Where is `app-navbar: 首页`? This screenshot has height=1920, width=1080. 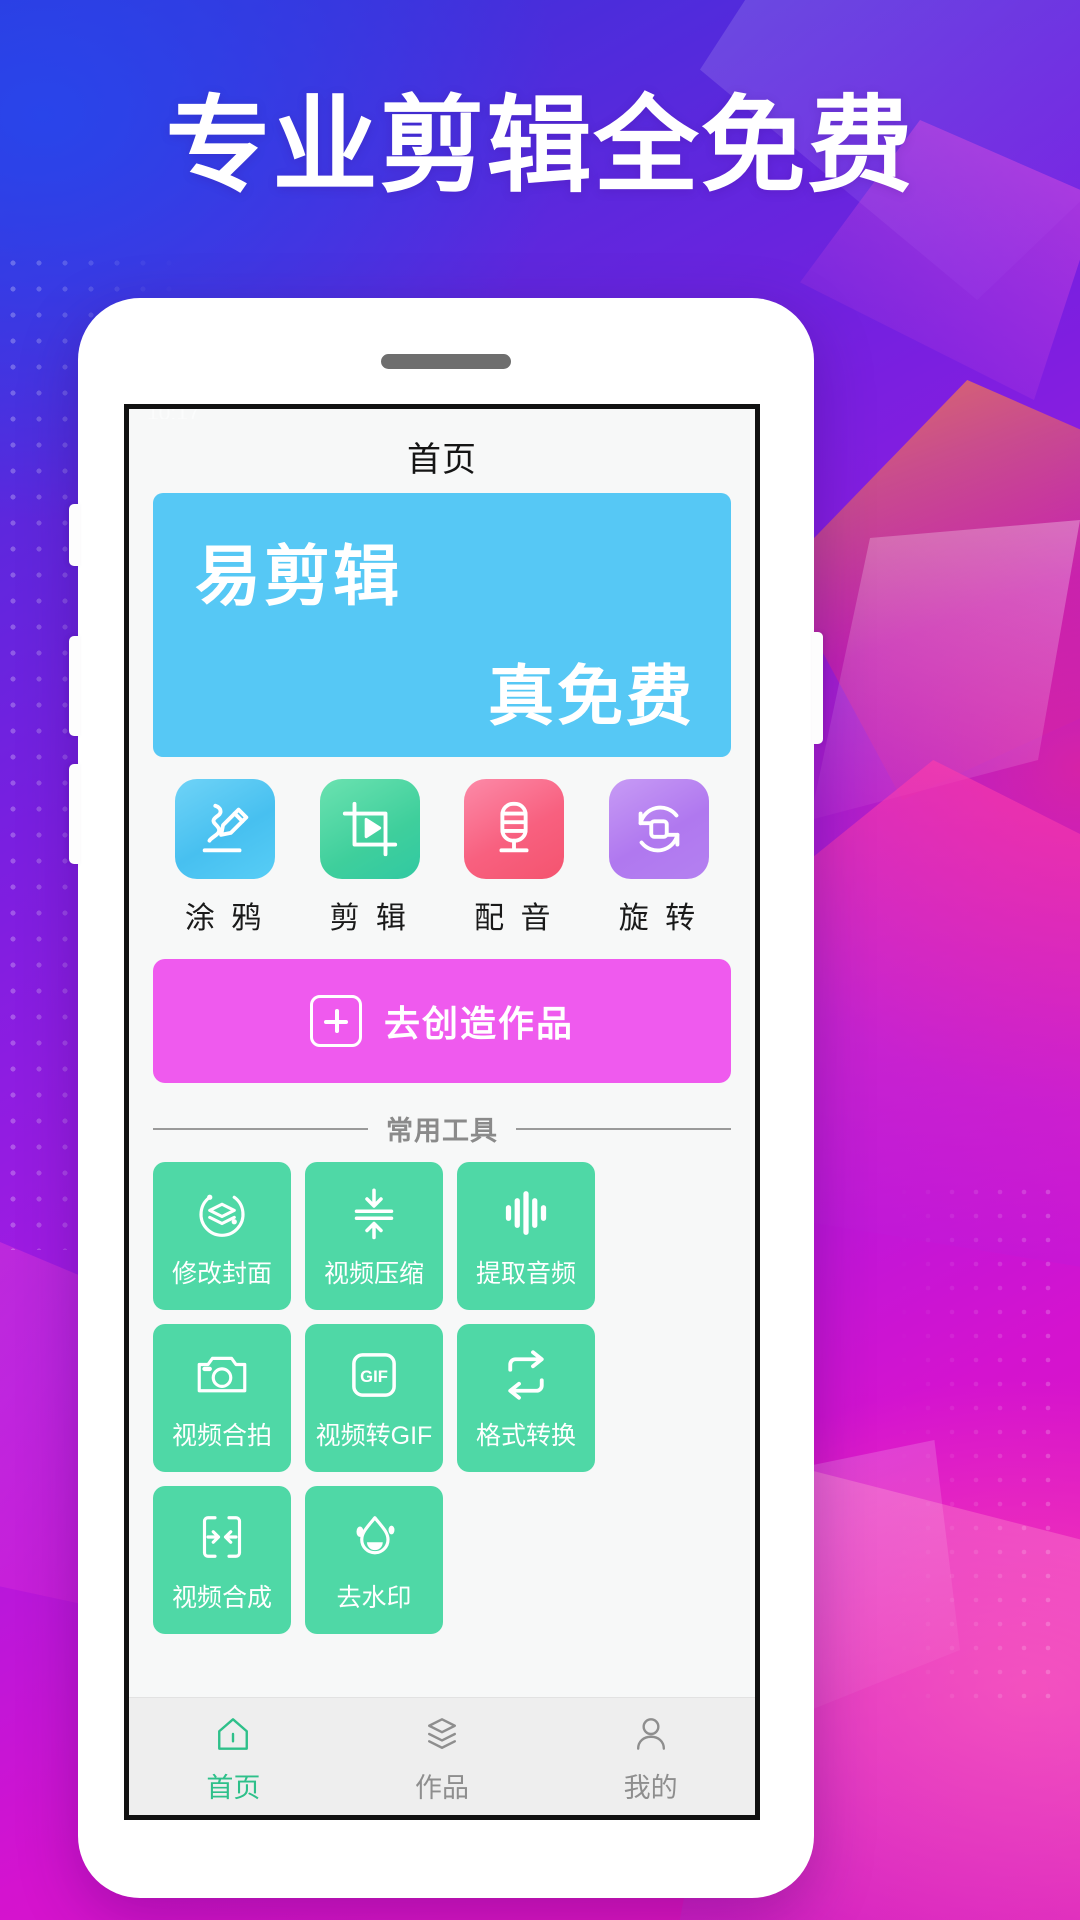 app-navbar: 首页 is located at coordinates (442, 456).